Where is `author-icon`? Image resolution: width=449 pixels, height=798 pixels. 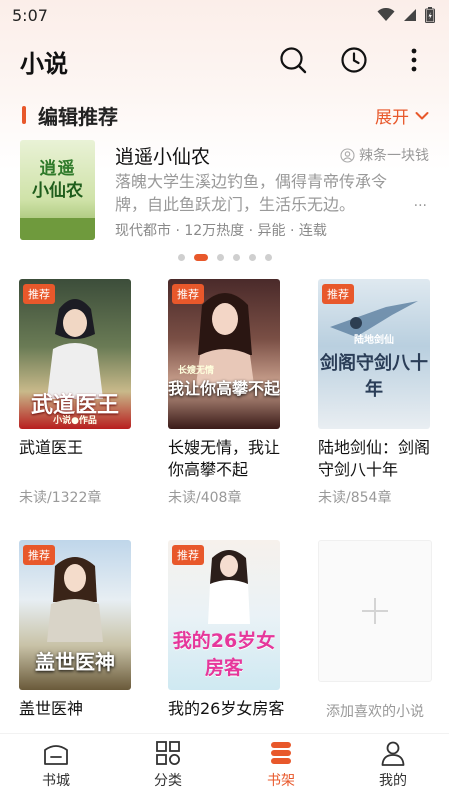 author-icon is located at coordinates (347, 155).